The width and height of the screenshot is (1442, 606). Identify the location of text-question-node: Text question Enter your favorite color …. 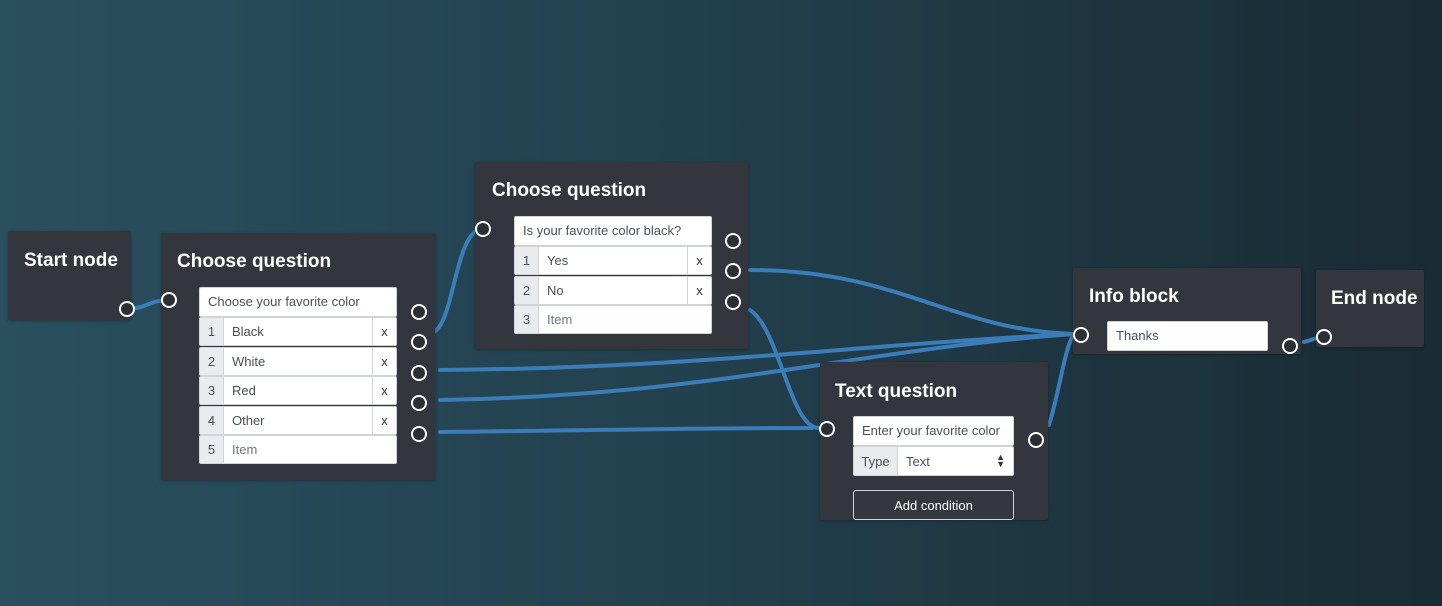
(934, 441).